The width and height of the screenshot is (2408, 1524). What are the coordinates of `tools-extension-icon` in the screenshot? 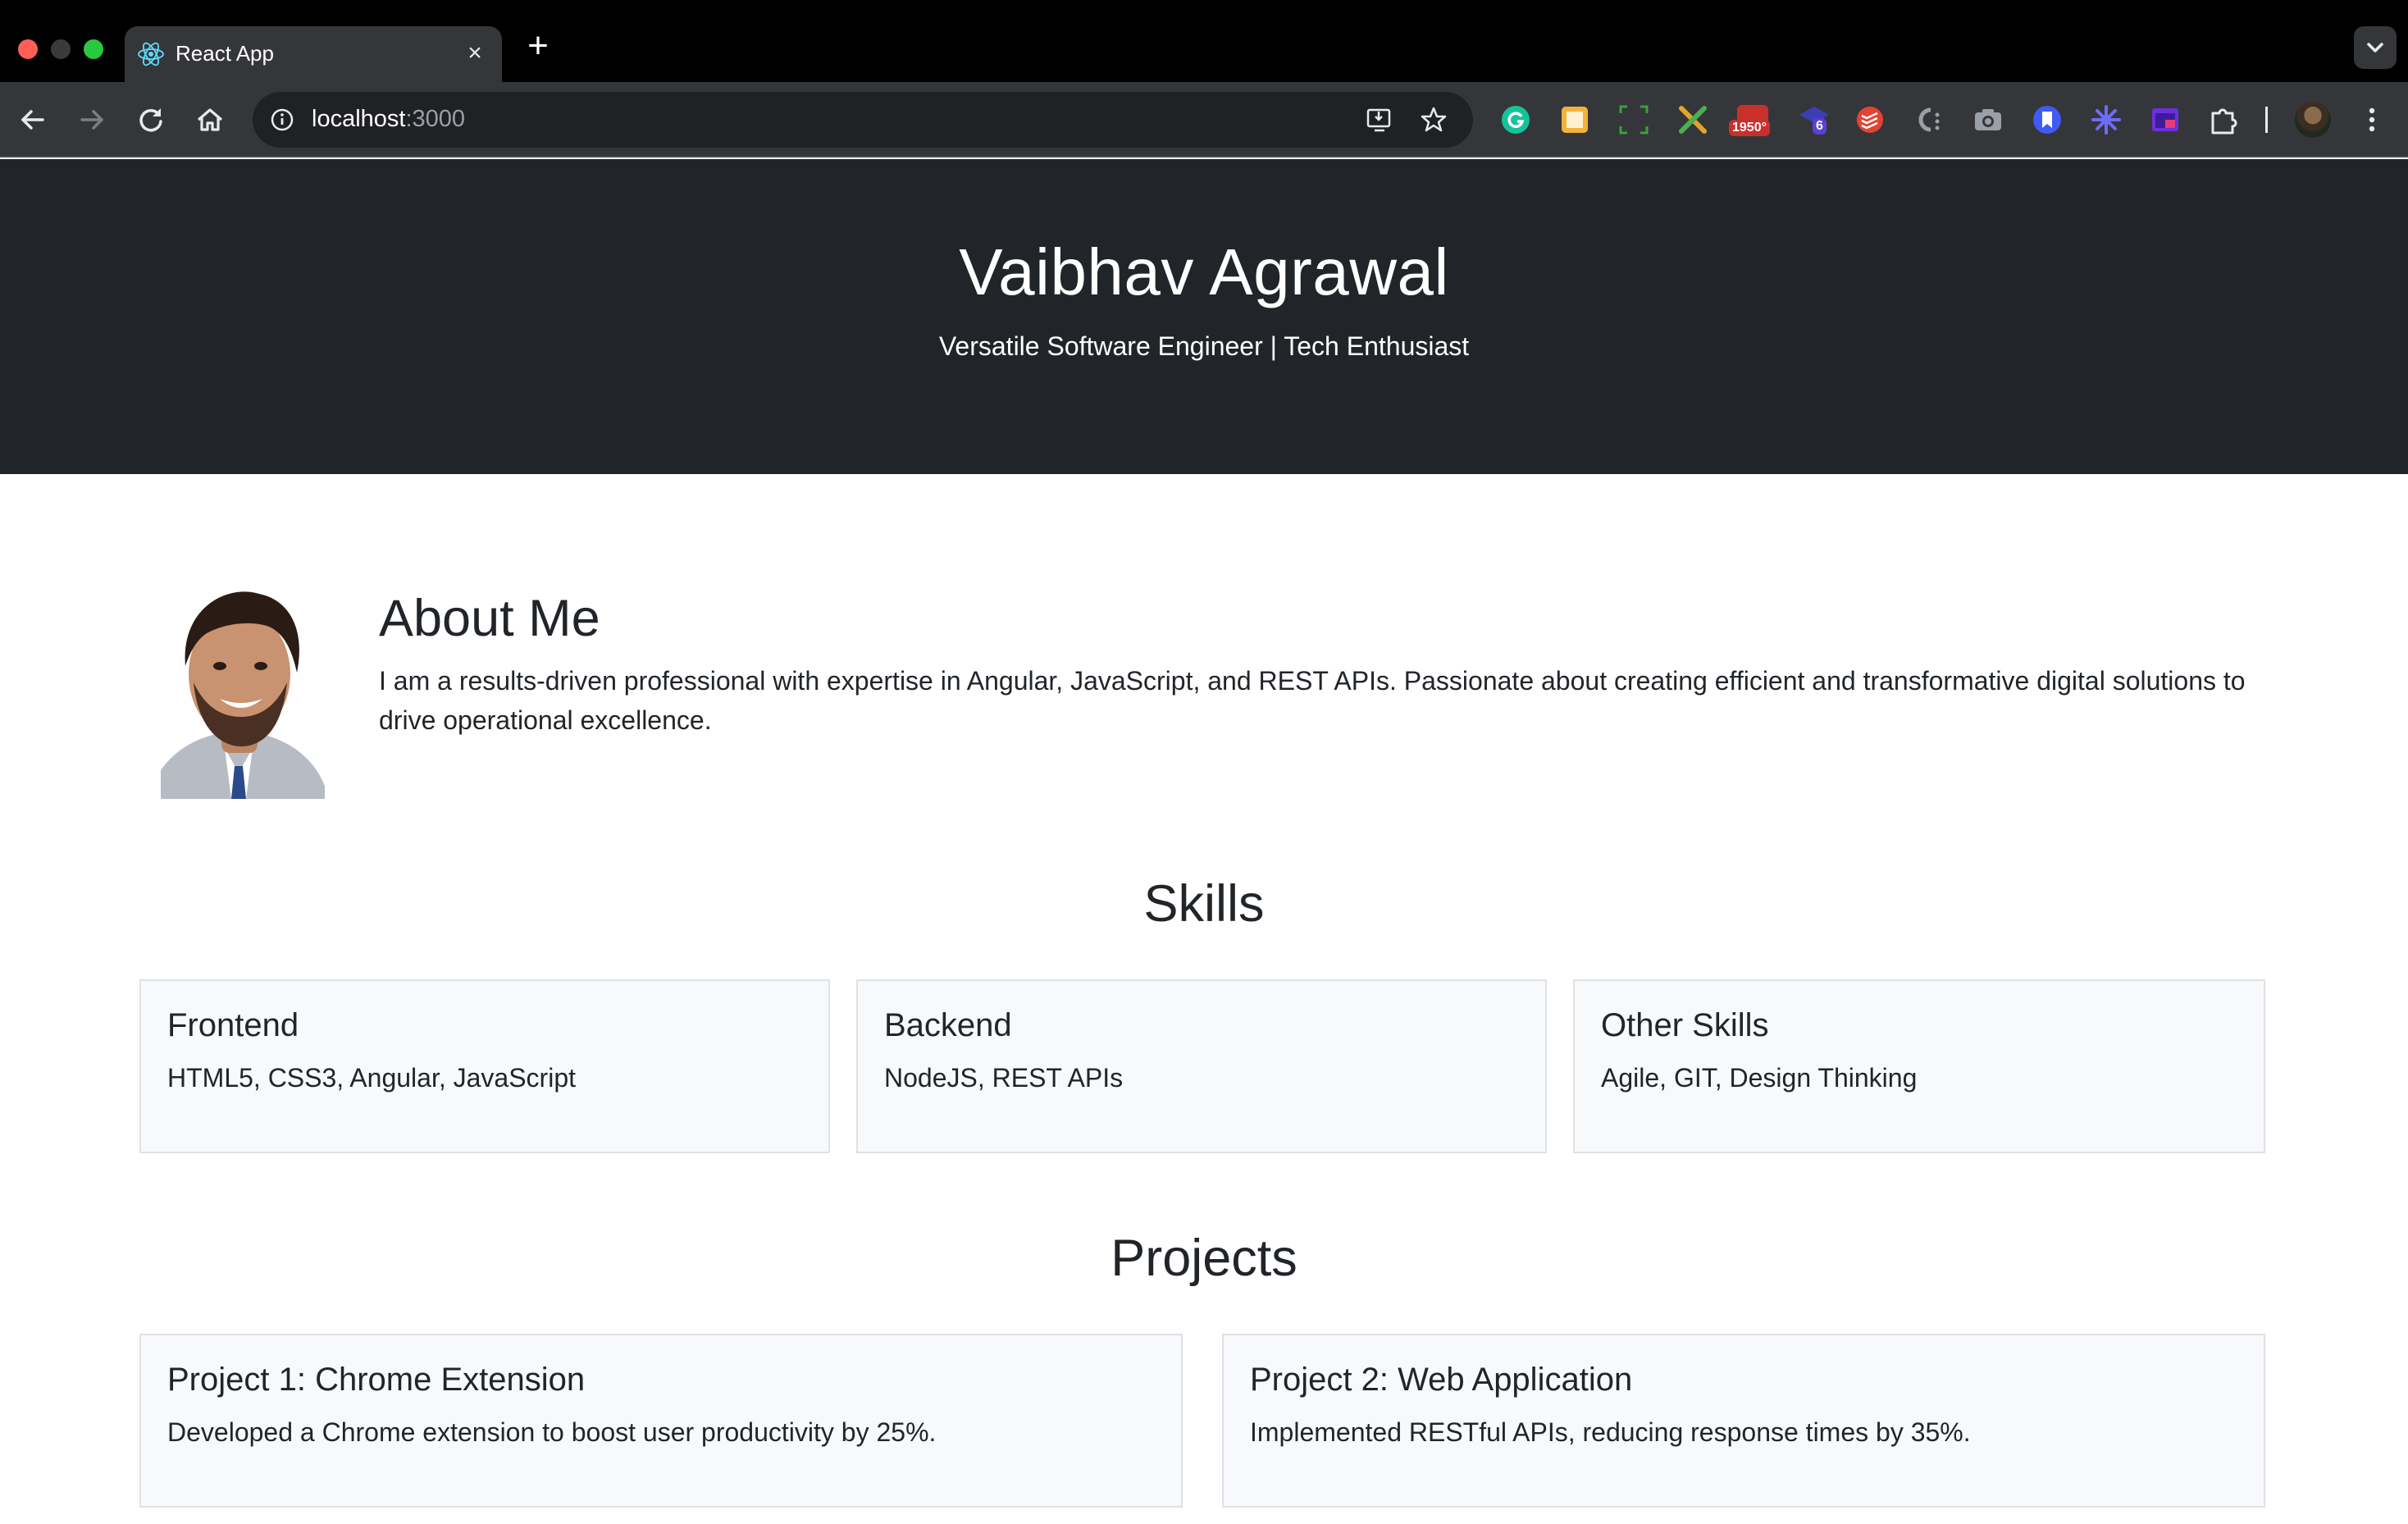 It's located at (1693, 120).